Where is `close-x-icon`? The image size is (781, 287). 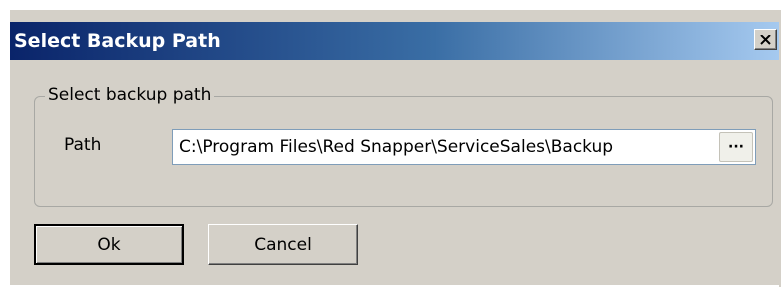
close-x-icon is located at coordinates (765, 39).